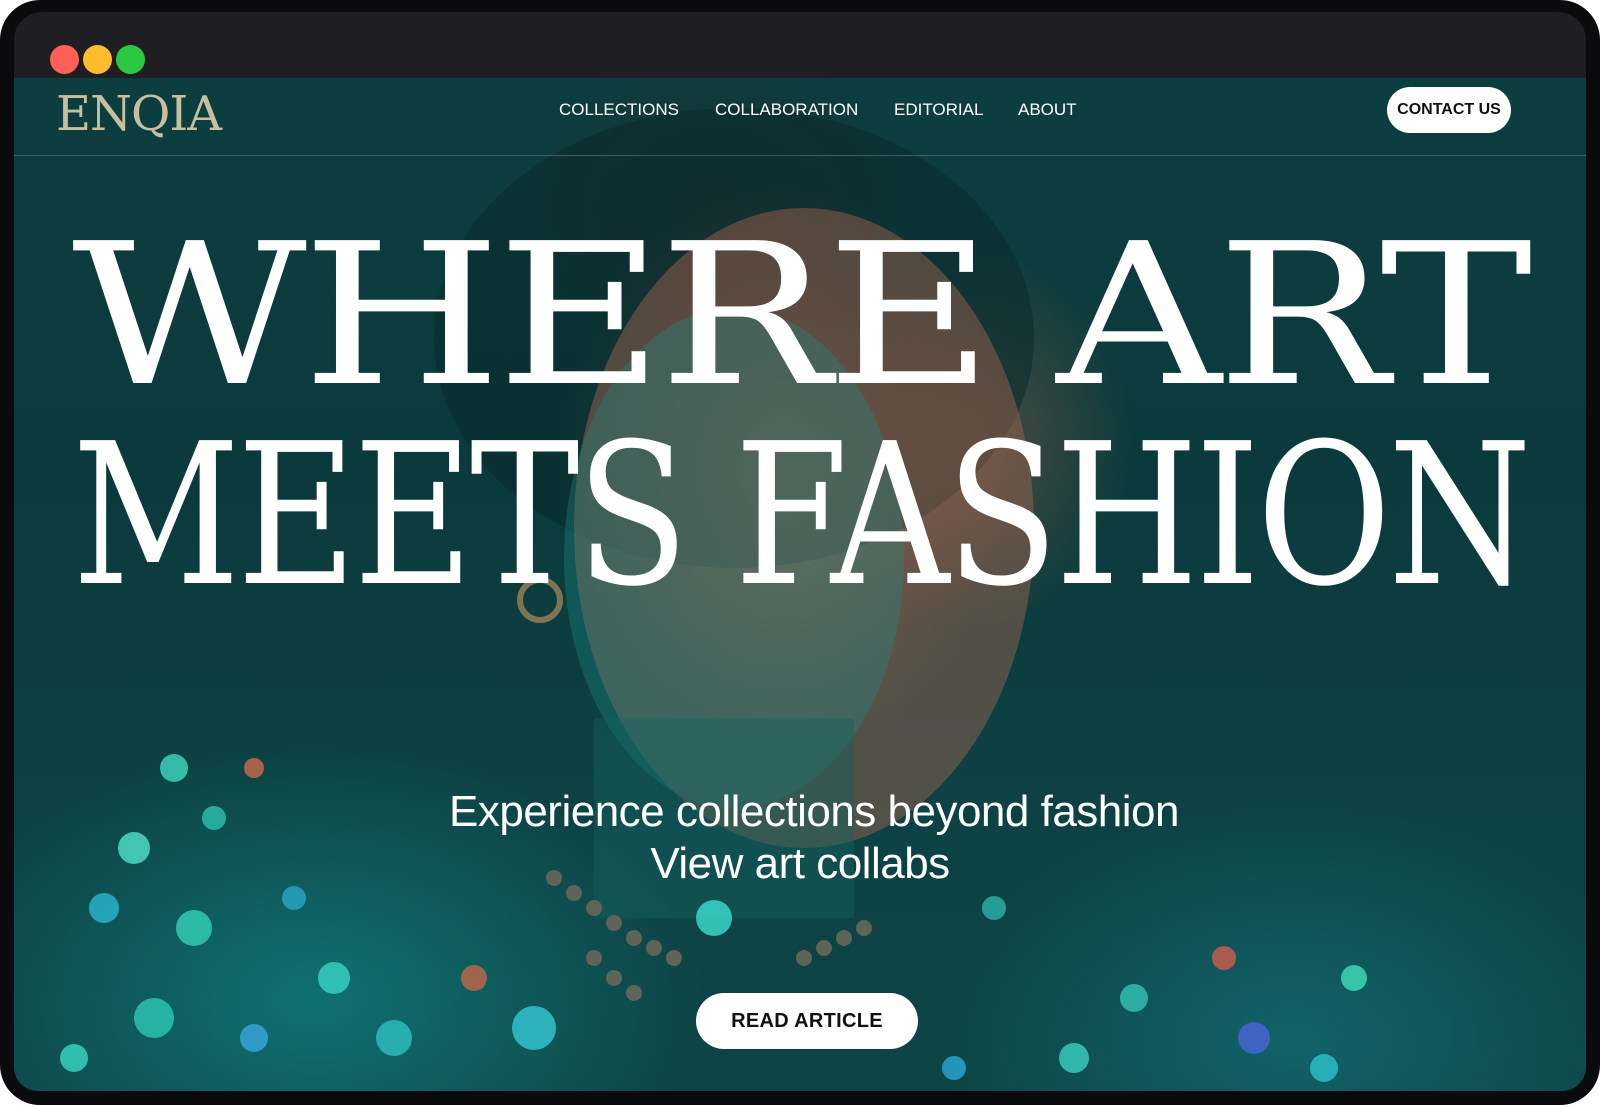  Describe the element at coordinates (800, 864) in the screenshot. I see `view-art-collabs-link: View art collabs` at that location.